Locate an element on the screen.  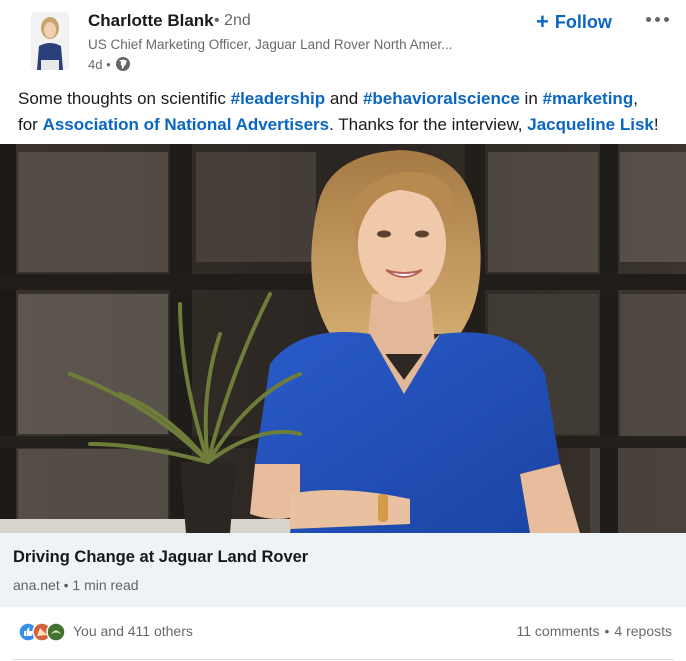
engagement-counts: 11 comments • 4 reposts is located at coordinates (595, 631).